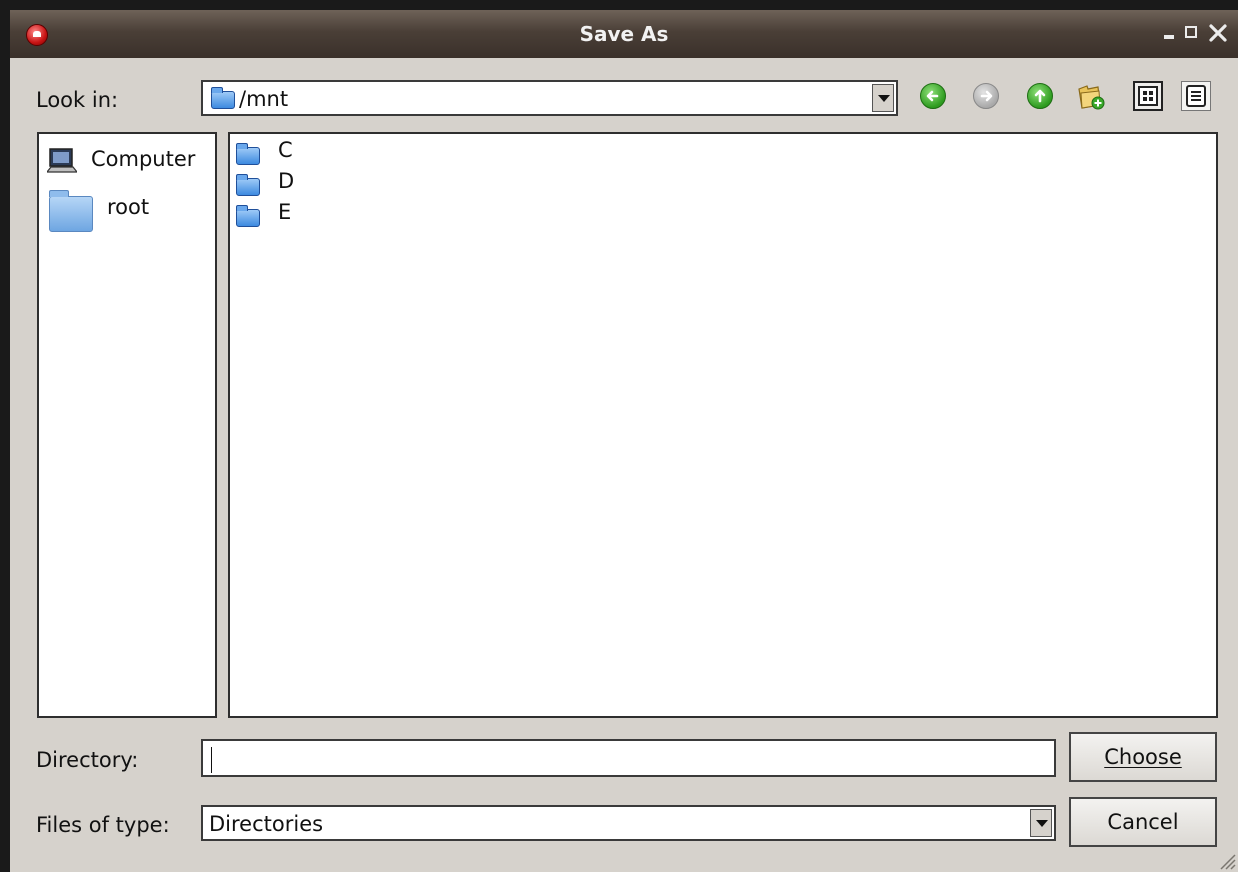 This screenshot has height=872, width=1238. I want to click on files-of-type-value: Directories, so click(266, 824).